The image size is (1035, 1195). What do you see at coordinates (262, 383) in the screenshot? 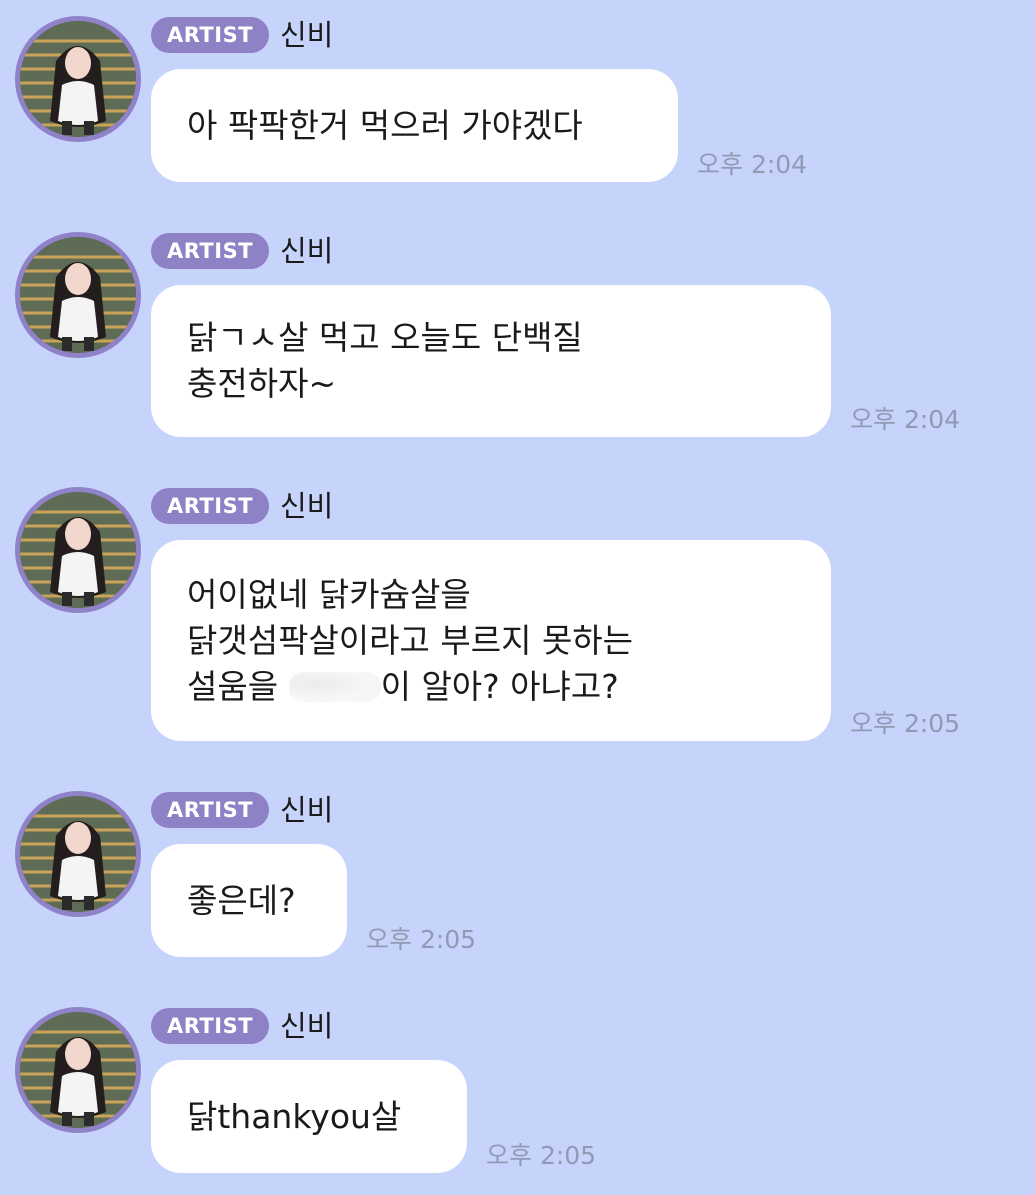
I see `message-text: 충전하자~` at bounding box center [262, 383].